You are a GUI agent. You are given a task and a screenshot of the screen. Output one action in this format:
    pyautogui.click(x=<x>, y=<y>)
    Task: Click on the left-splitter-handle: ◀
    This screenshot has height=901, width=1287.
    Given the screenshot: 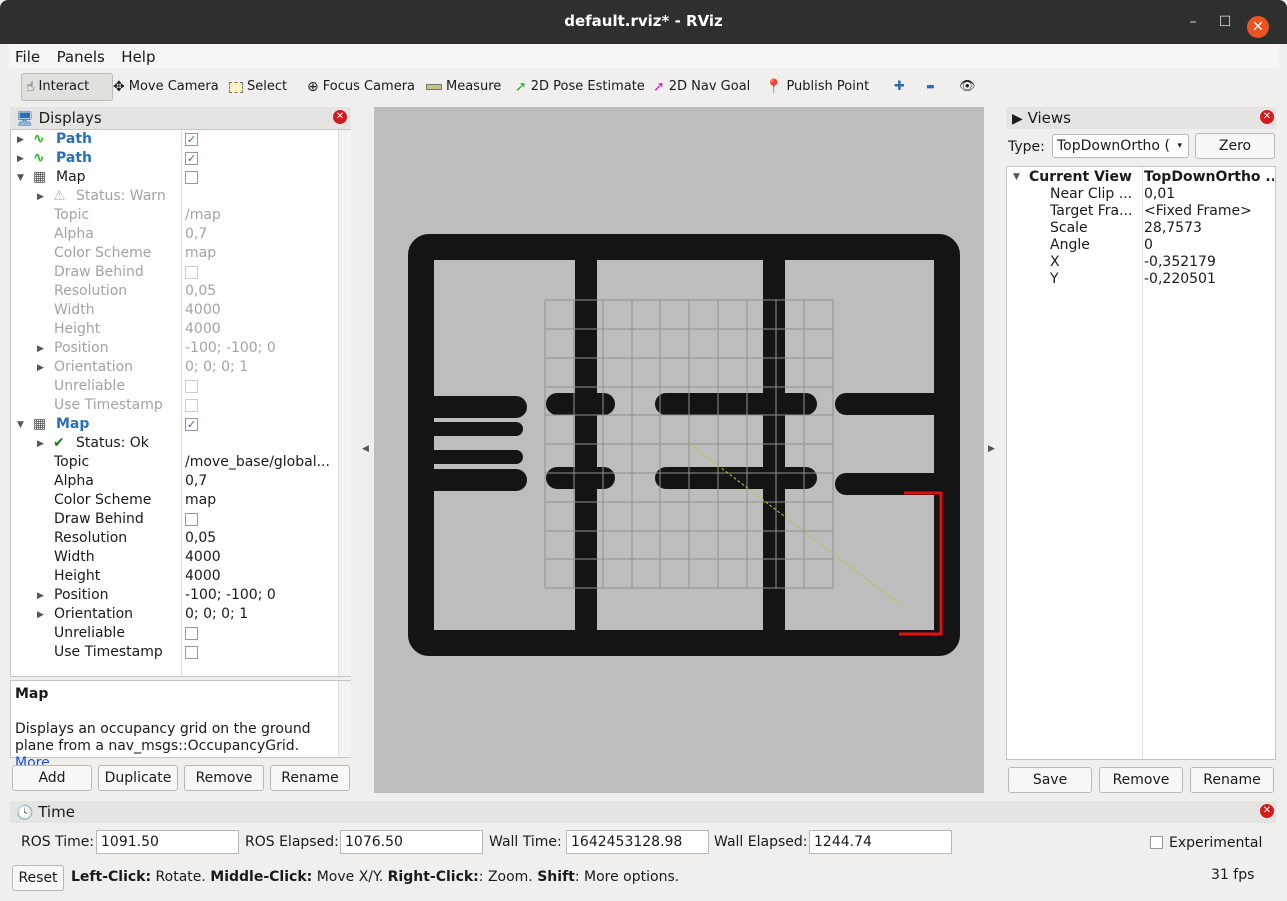 What is the action you would take?
    pyautogui.click(x=365, y=449)
    